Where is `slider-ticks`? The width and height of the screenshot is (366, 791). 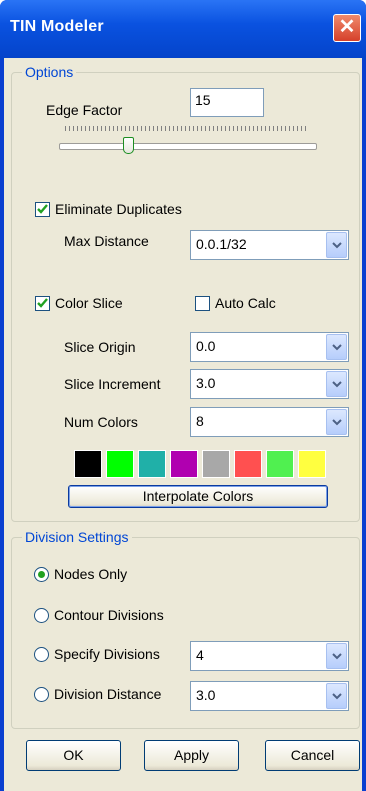 slider-ticks is located at coordinates (187, 128).